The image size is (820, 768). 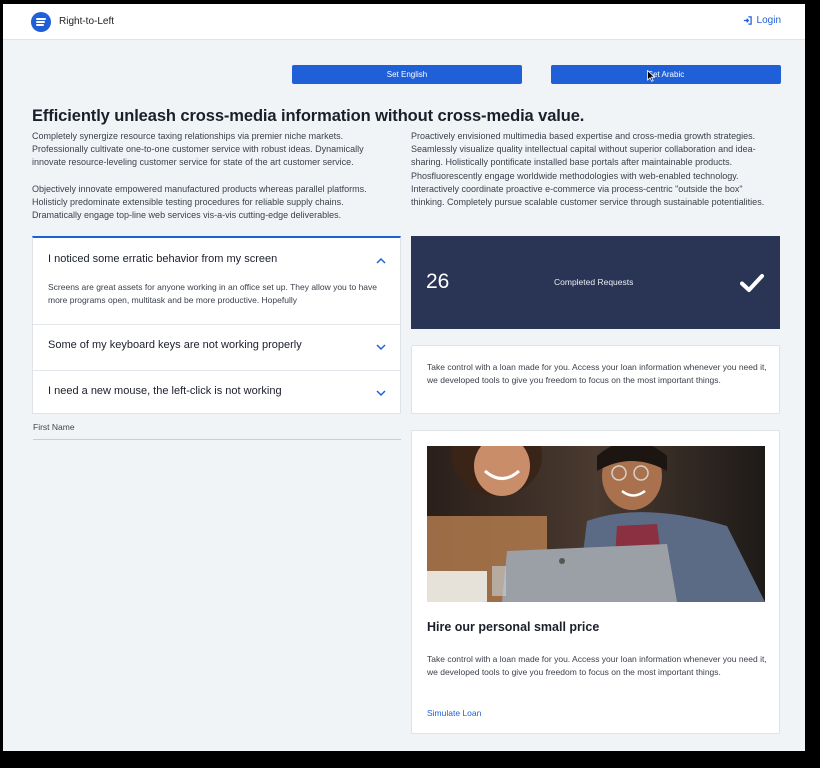 What do you see at coordinates (407, 74) in the screenshot?
I see `set-english-button: Set English` at bounding box center [407, 74].